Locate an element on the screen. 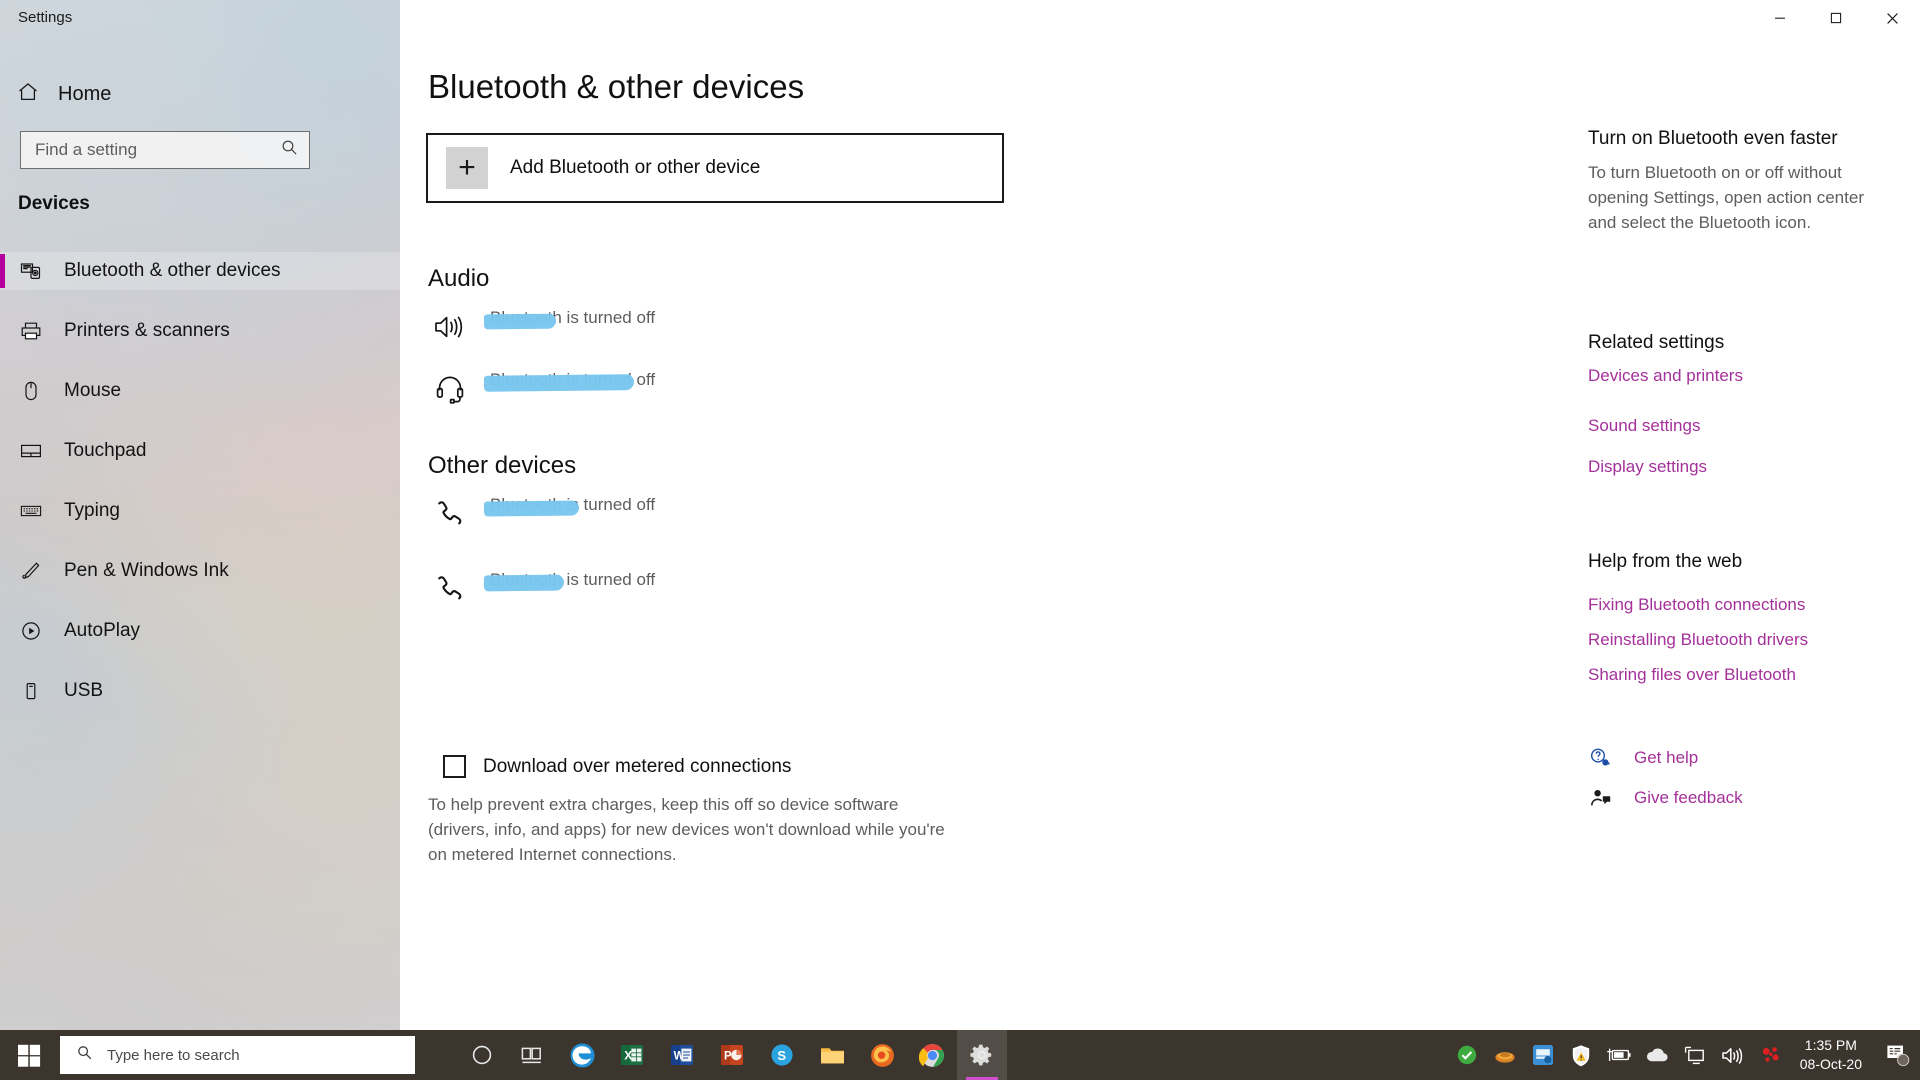 Image resolution: width=1920 pixels, height=1080 pixels. word-icon: W is located at coordinates (682, 1055).